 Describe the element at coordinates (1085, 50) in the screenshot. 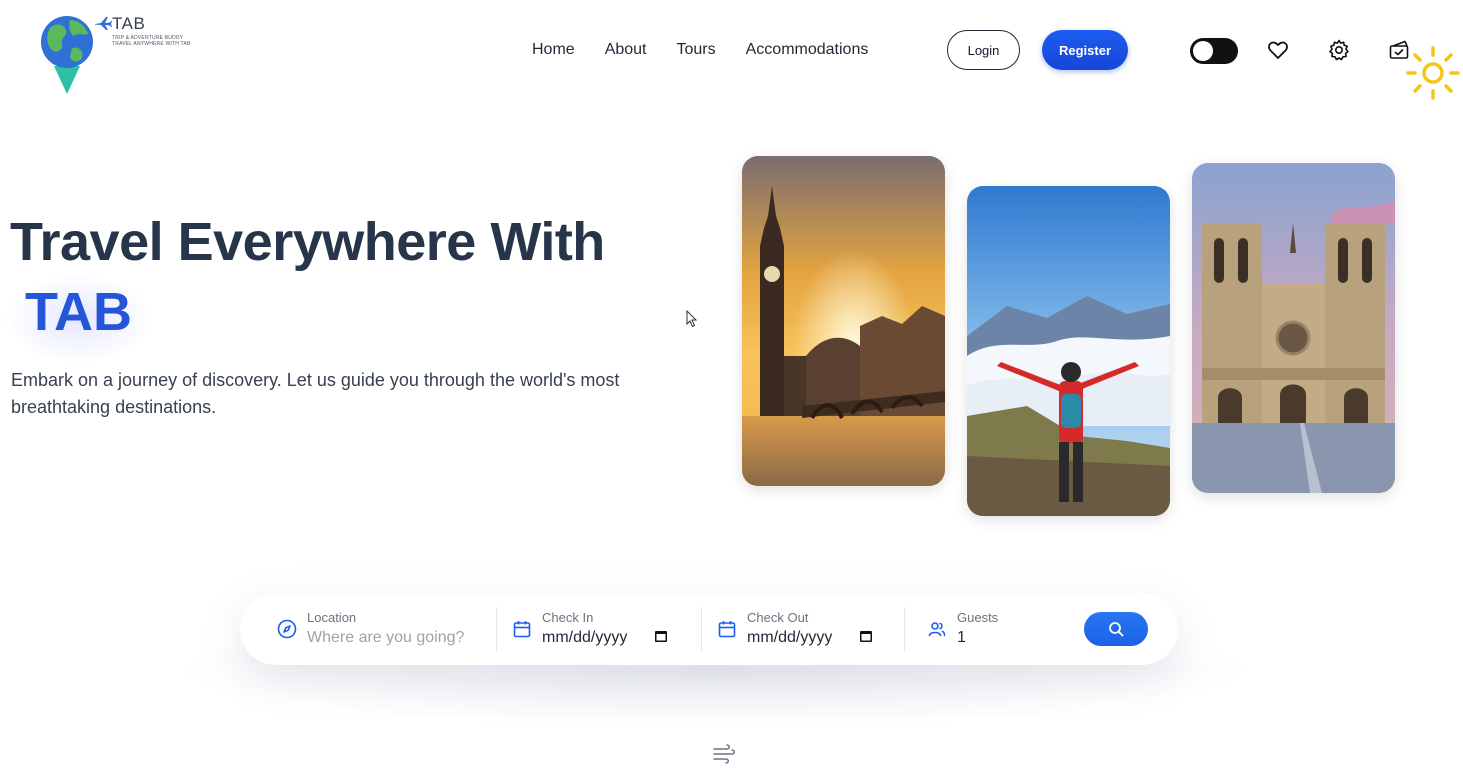

I see `register-button: Register` at that location.